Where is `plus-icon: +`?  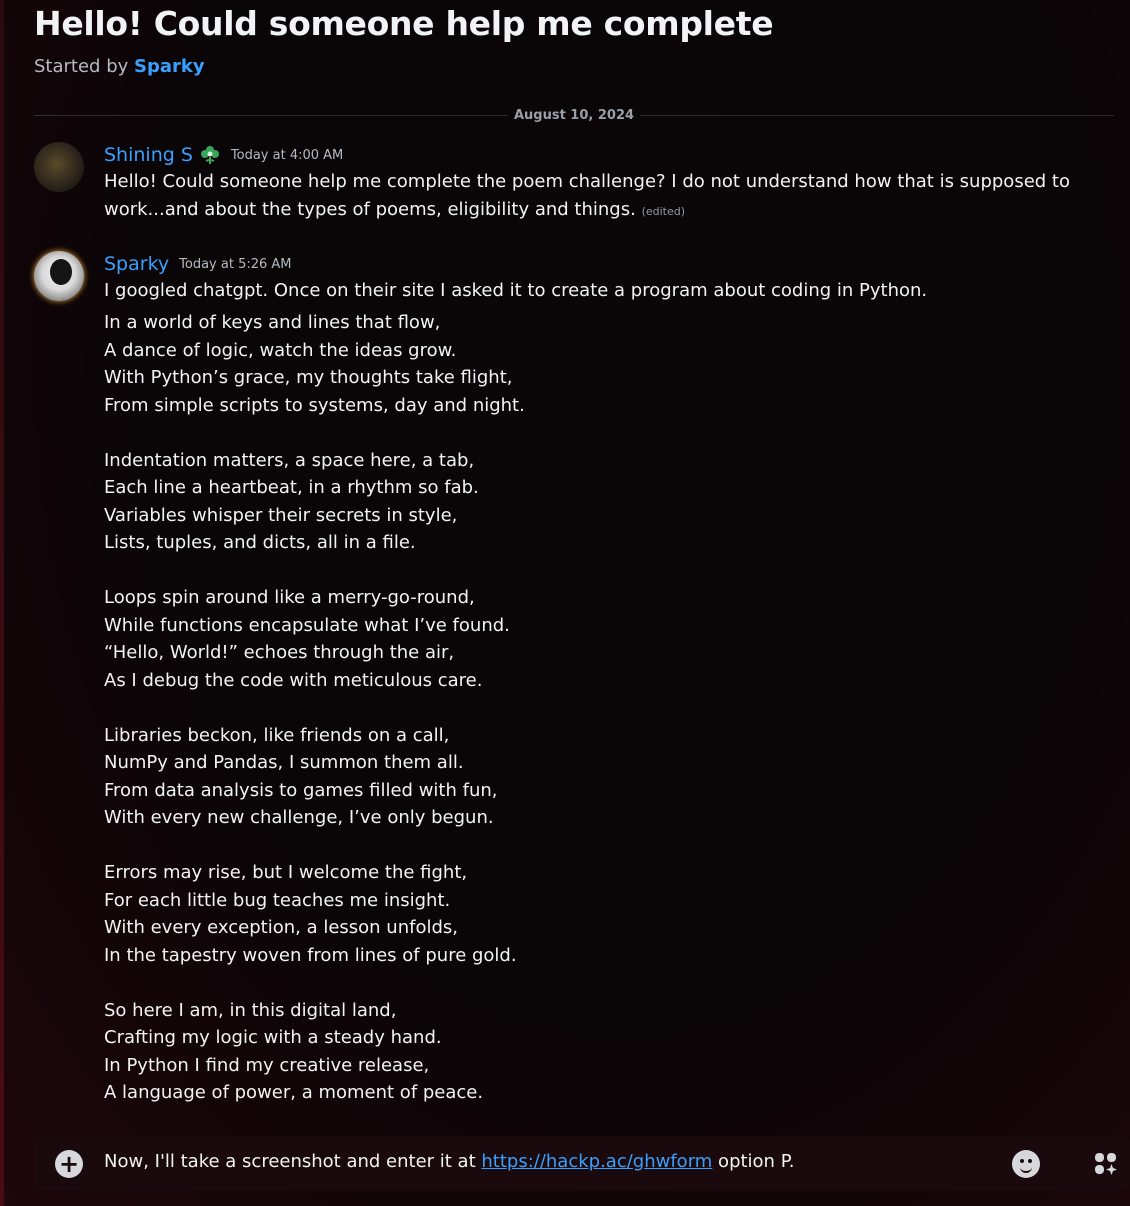
plus-icon: + is located at coordinates (69, 1164).